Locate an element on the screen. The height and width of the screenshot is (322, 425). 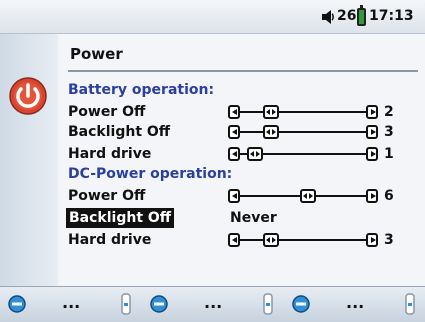
volume-level: 26 is located at coordinates (347, 16).